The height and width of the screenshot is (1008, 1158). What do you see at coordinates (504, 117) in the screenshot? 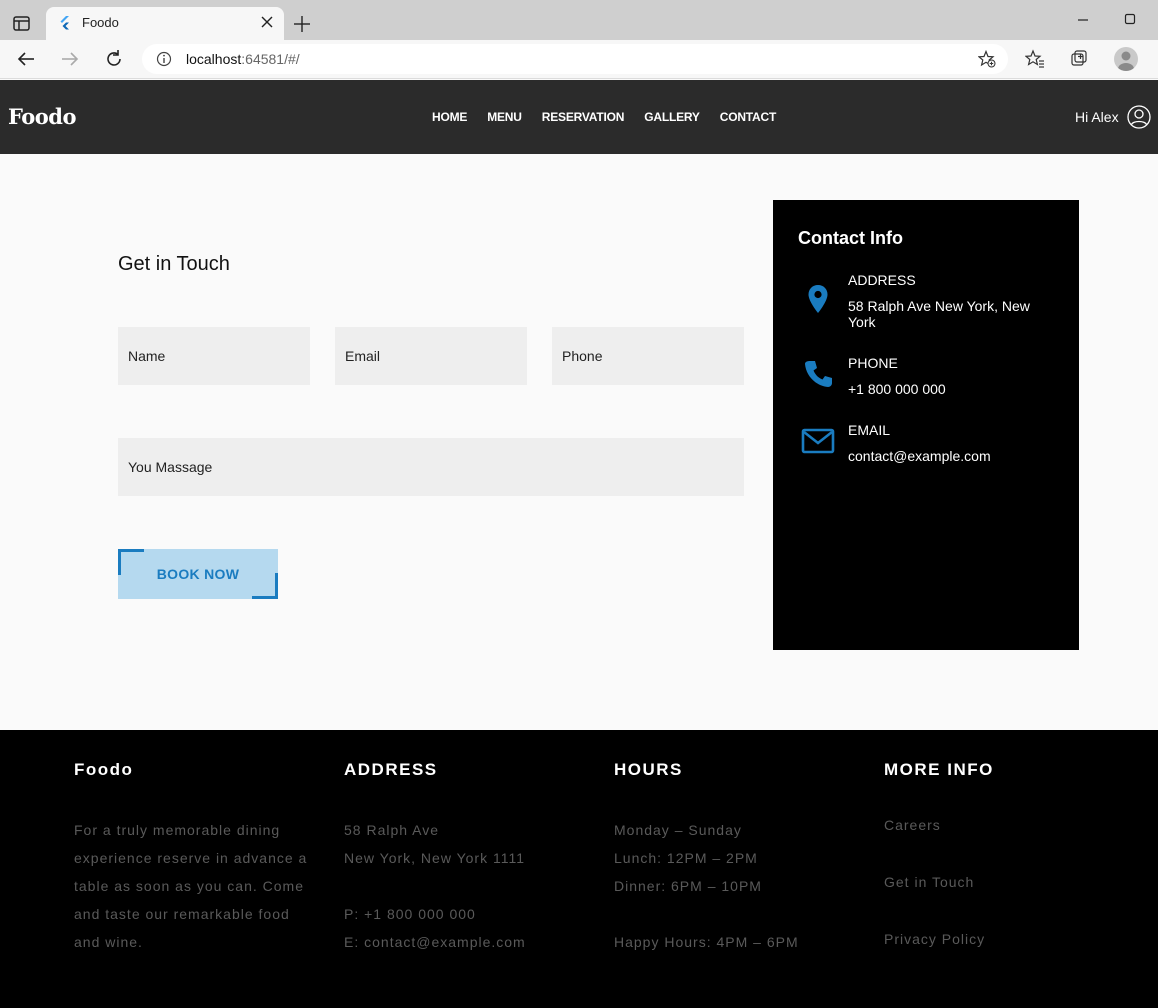
I see `nav-menu: MENU` at bounding box center [504, 117].